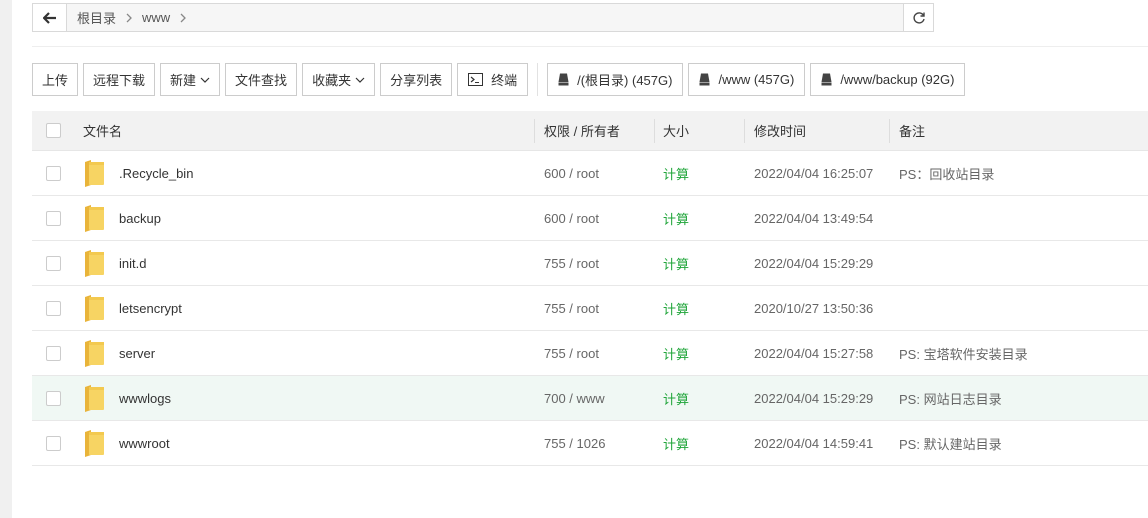  What do you see at coordinates (888, 79) in the screenshot?
I see `disk-backup-button: /www/backup (92G)` at bounding box center [888, 79].